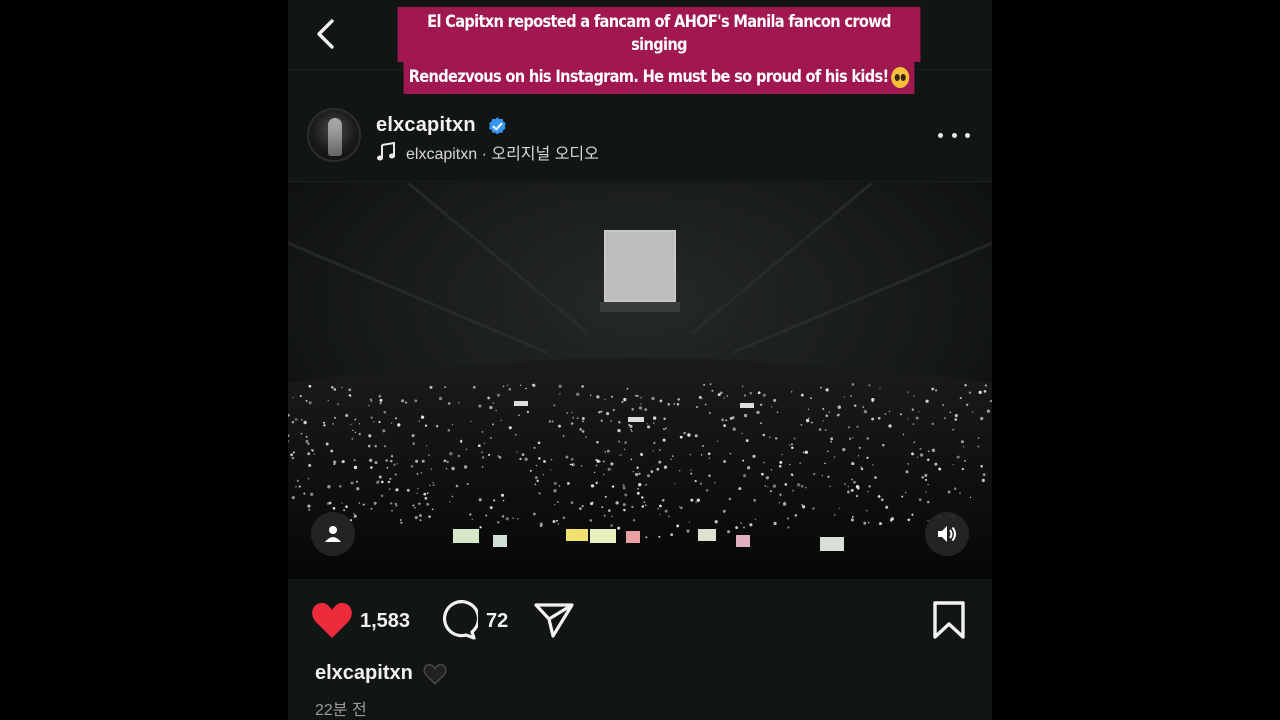 This screenshot has height=720, width=1280. Describe the element at coordinates (332, 622) in the screenshot. I see `like-button` at that location.